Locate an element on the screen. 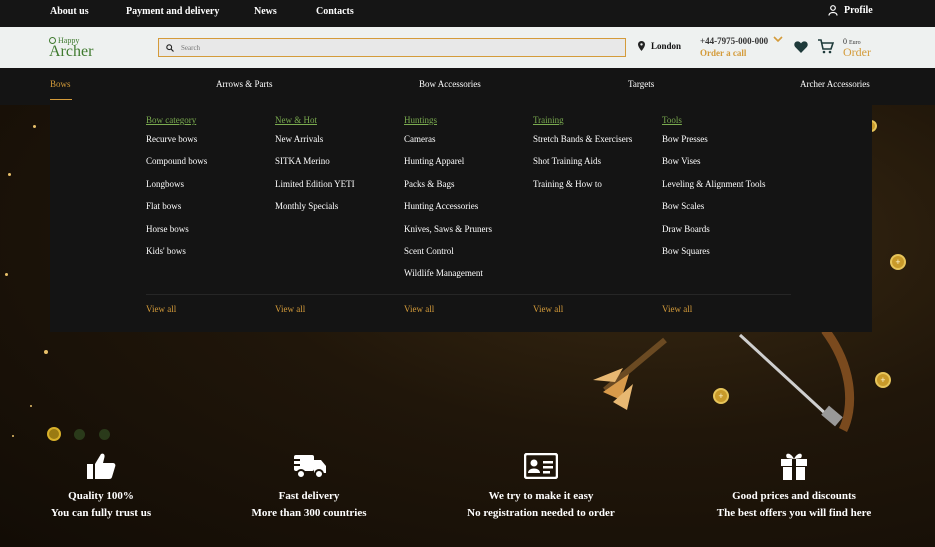 The height and width of the screenshot is (547, 935). nav-item-targets: Targets is located at coordinates (641, 84).